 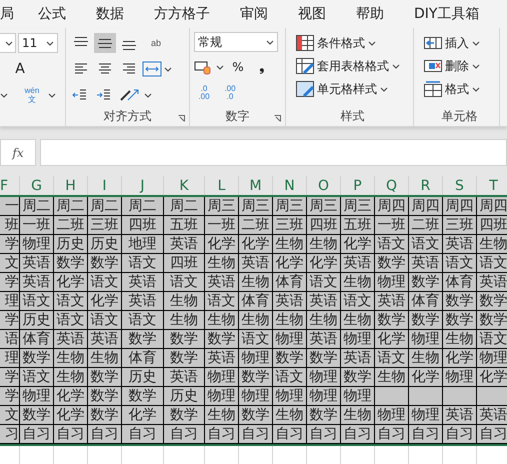 I want to click on styles-button: 单元格样式, so click(x=352, y=89).